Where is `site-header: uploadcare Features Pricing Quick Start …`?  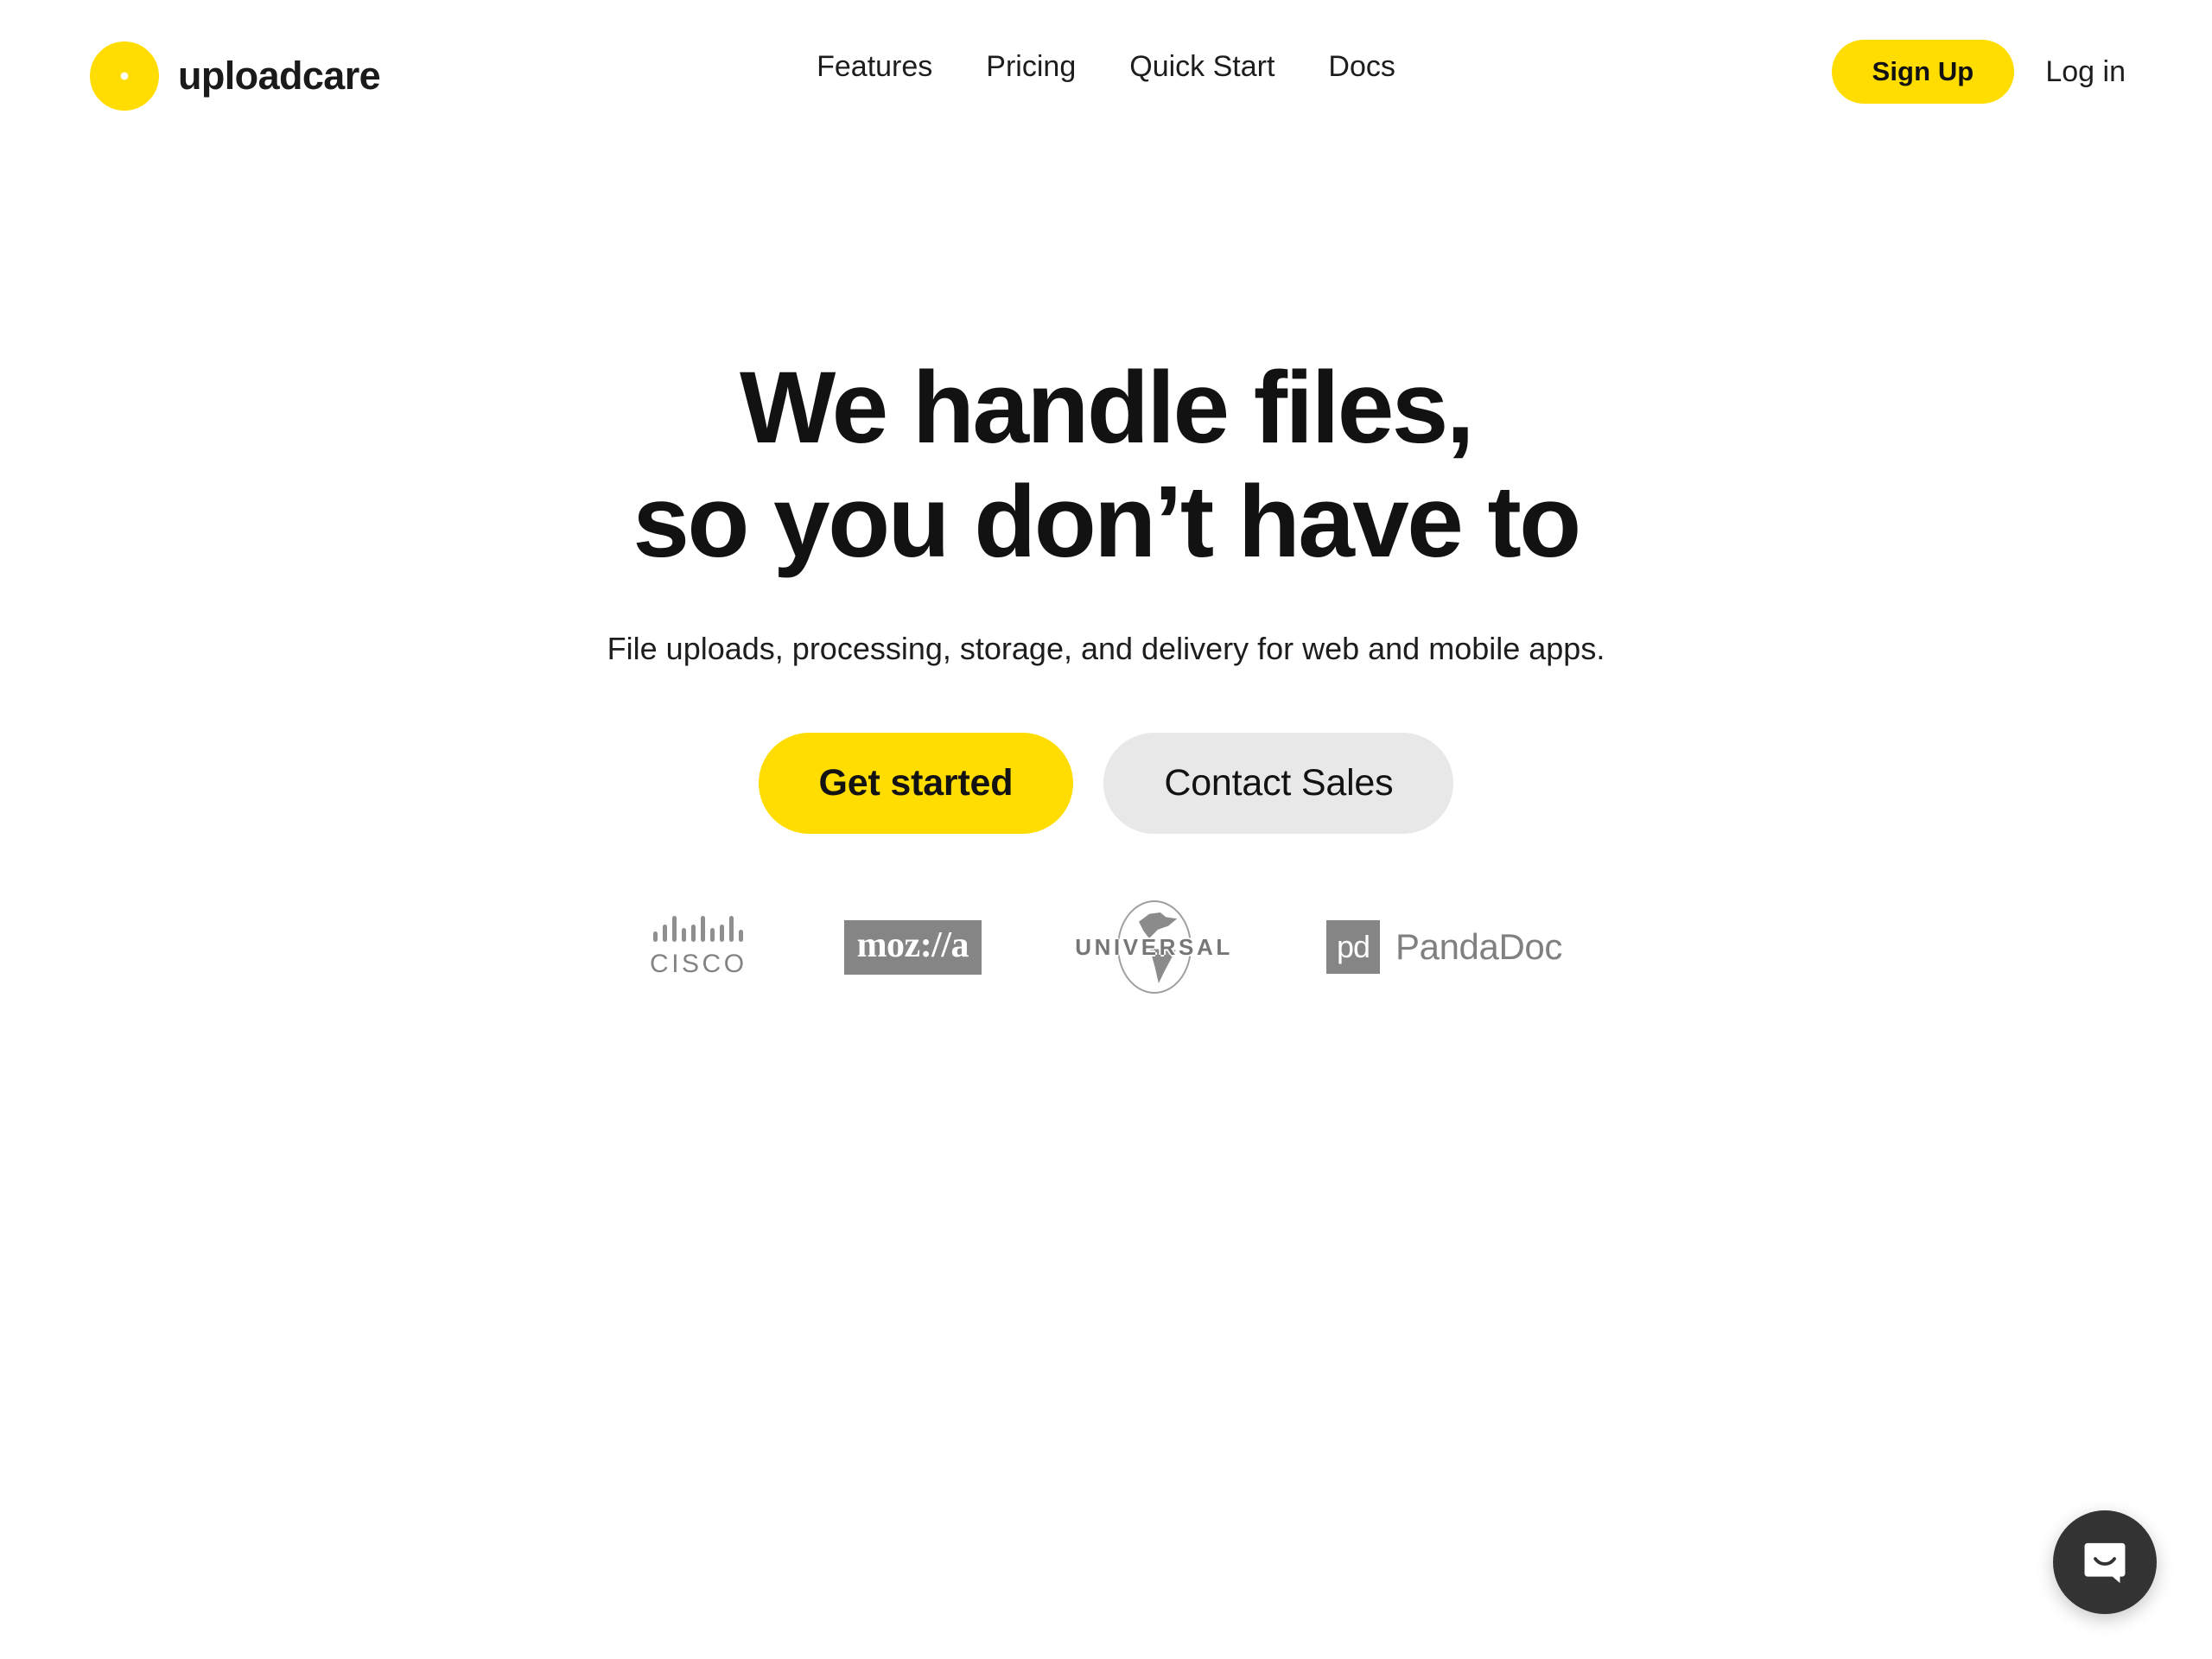
site-header: uploadcare Features Pricing Quick Start … is located at coordinates (1106, 77).